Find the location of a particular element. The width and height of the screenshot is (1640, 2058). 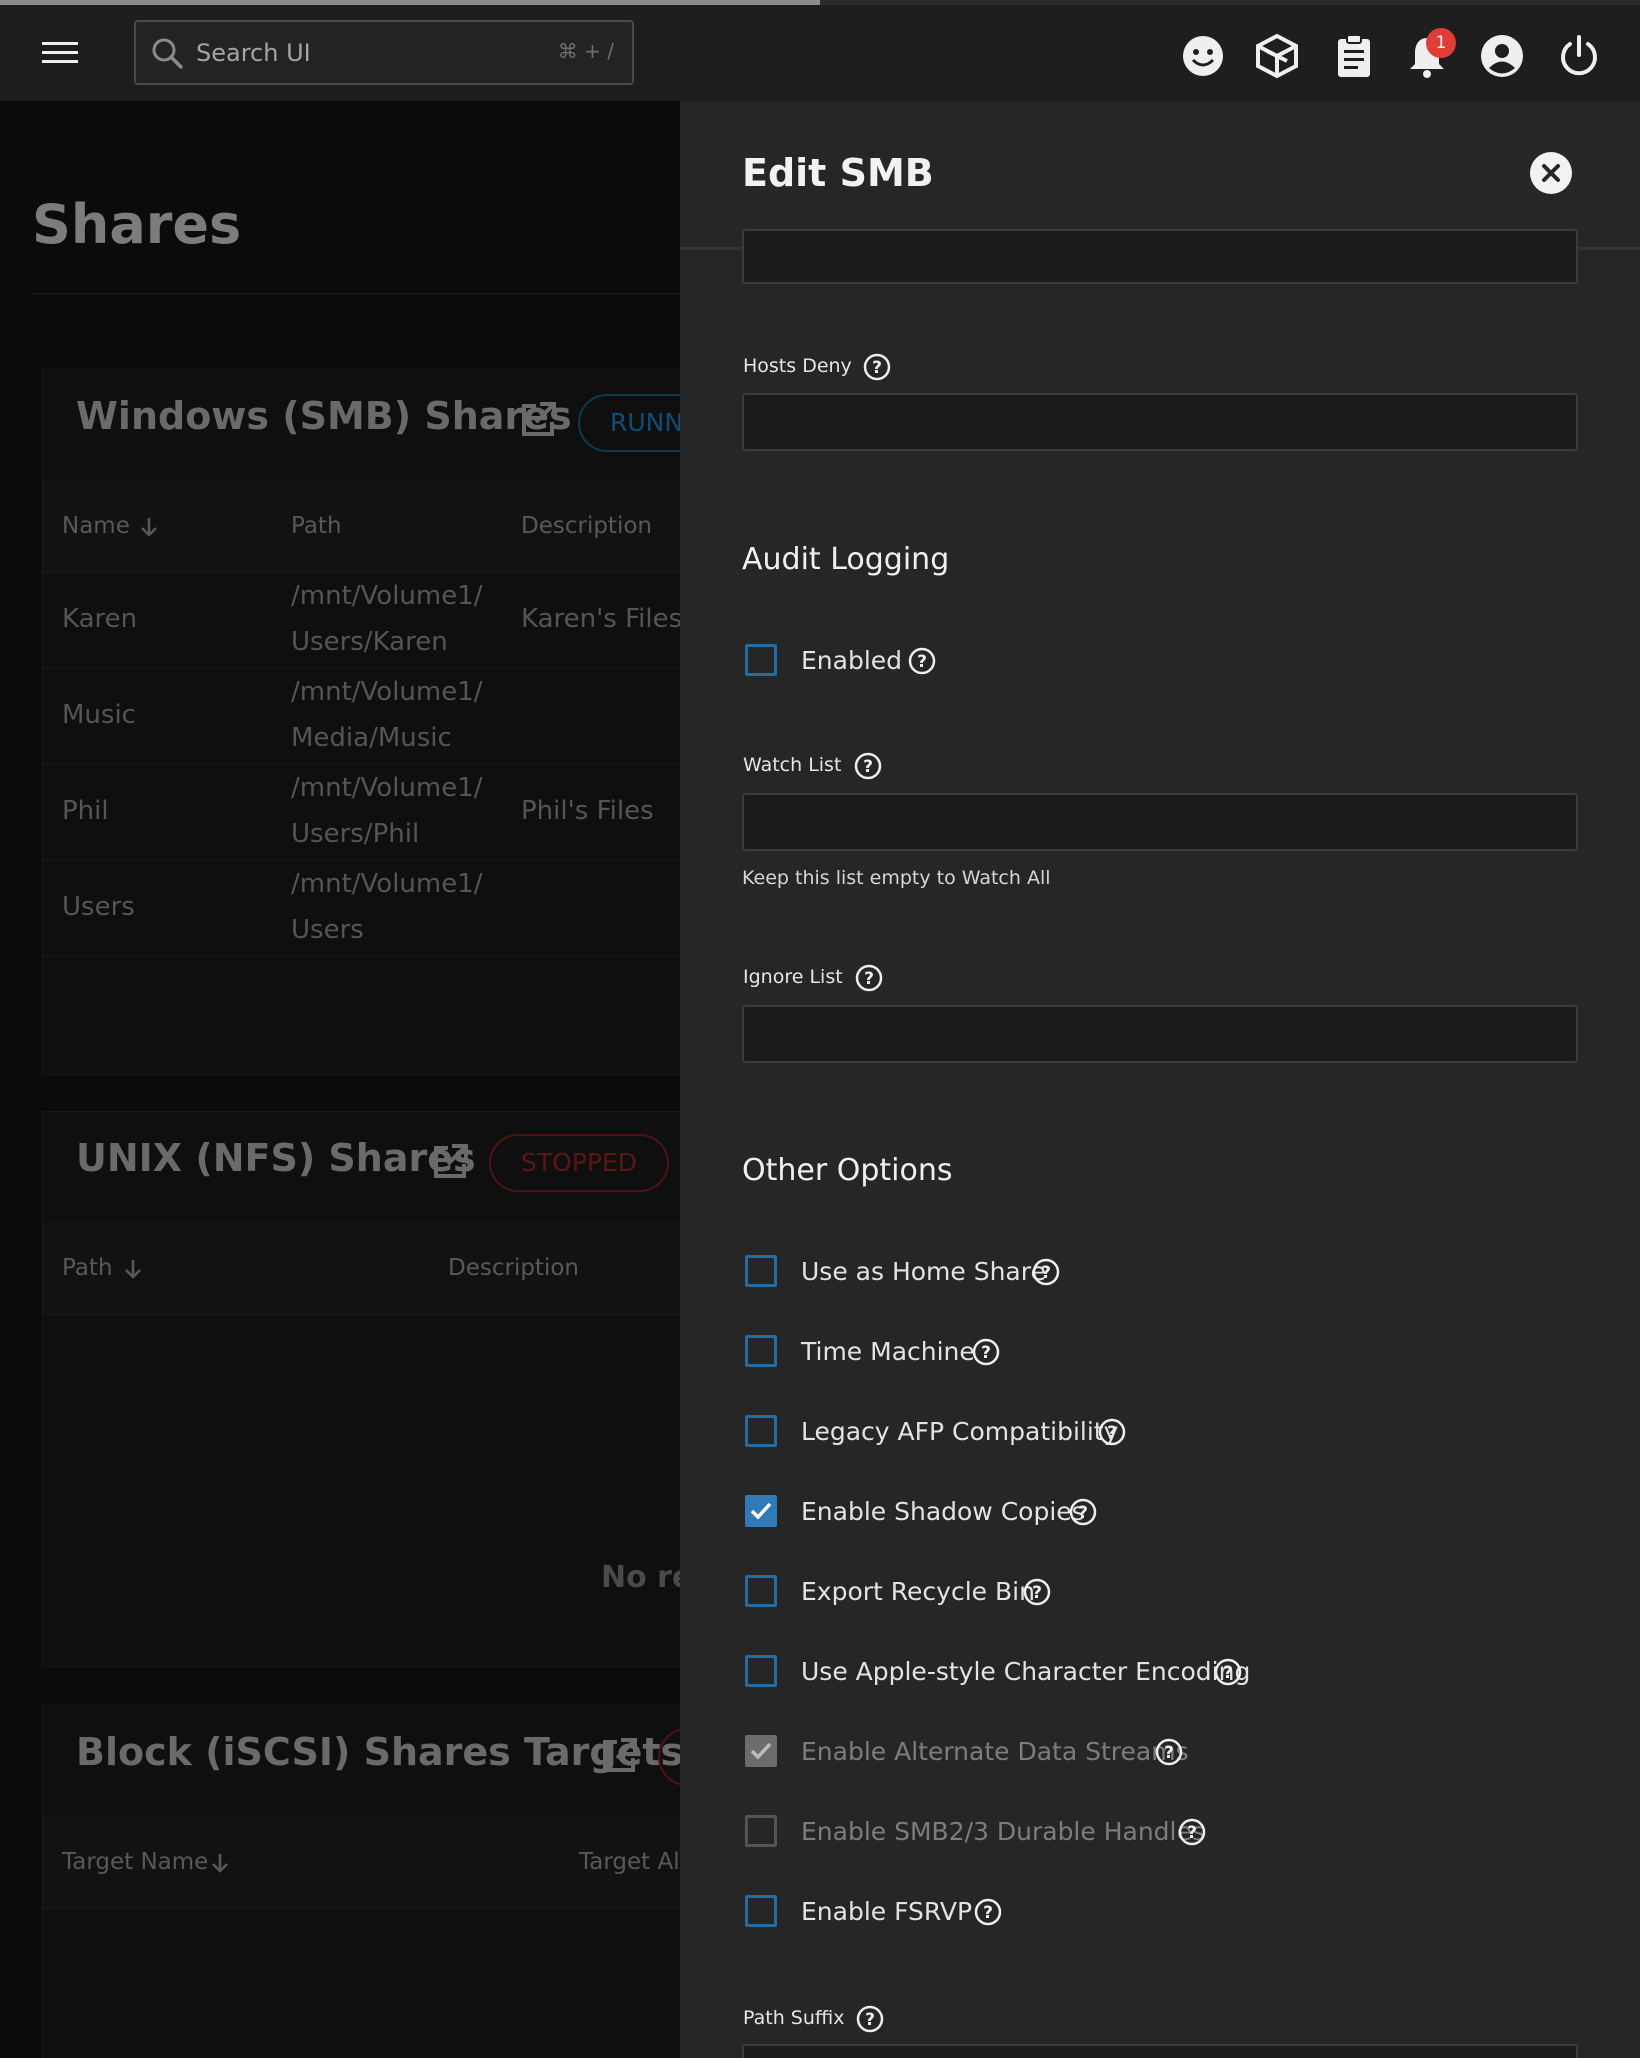

power-icon is located at coordinates (1579, 56).